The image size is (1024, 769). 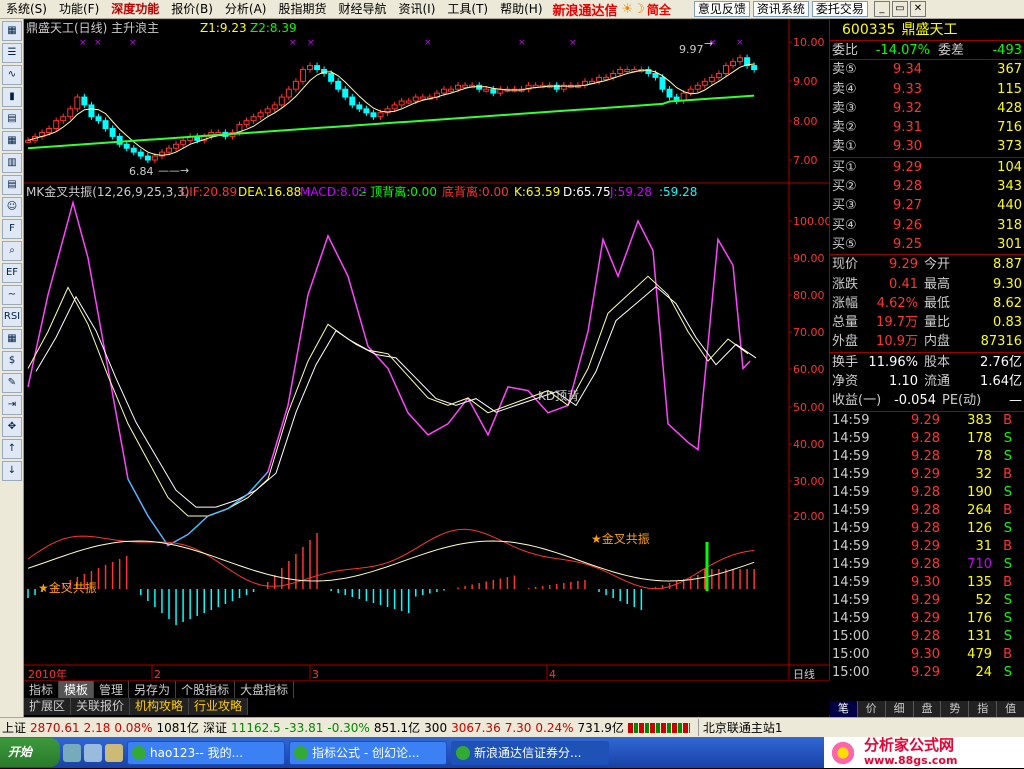 I want to click on f10-icon: F, so click(x=12, y=229).